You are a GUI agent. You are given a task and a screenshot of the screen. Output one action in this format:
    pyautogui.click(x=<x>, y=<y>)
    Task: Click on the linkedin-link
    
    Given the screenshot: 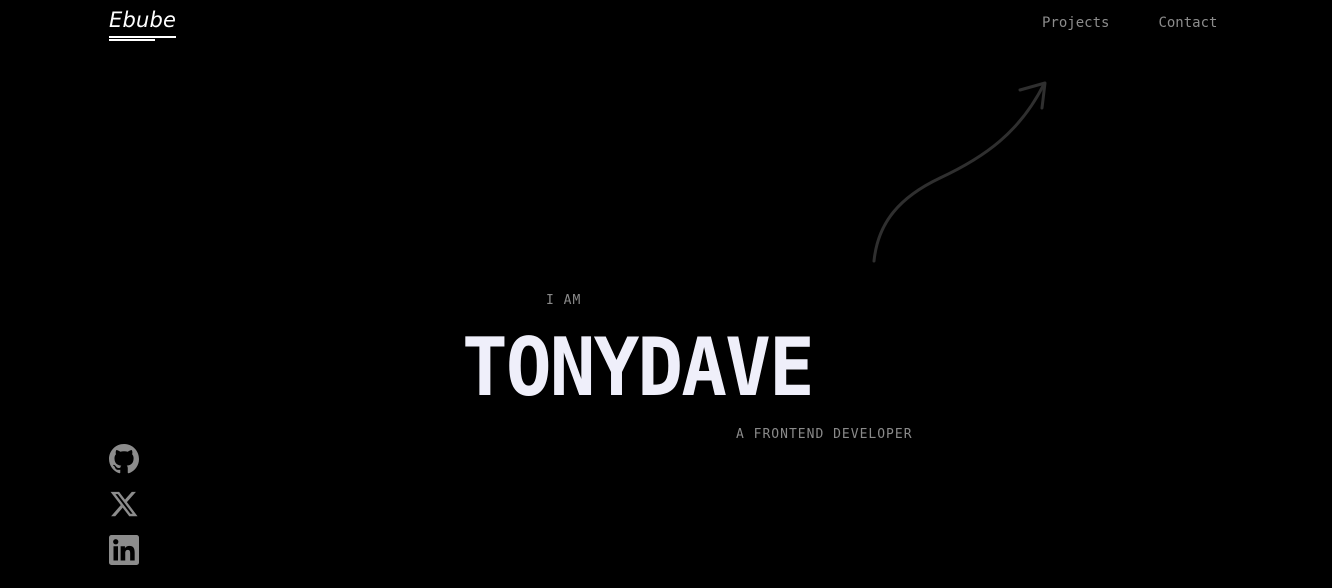 What is the action you would take?
    pyautogui.click(x=124, y=550)
    